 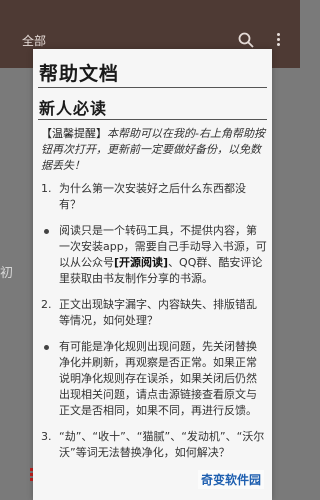 I want to click on list-item: 1. 为什么第一次安装好之后什么东西都没有？, so click(x=154, y=197).